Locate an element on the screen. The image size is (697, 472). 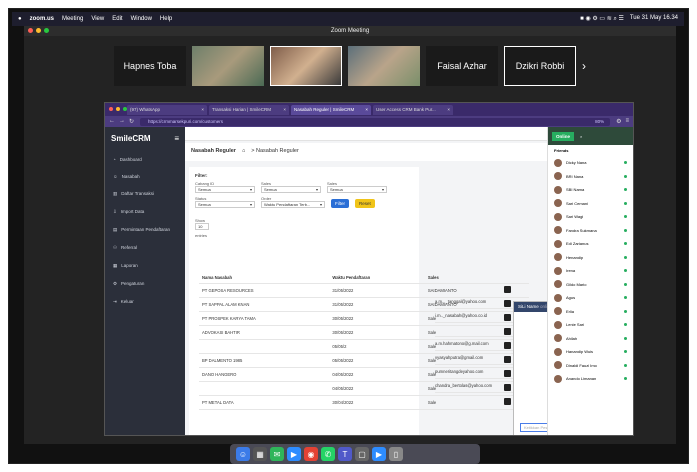
back-icon: ← is located at coordinates (112, 121).